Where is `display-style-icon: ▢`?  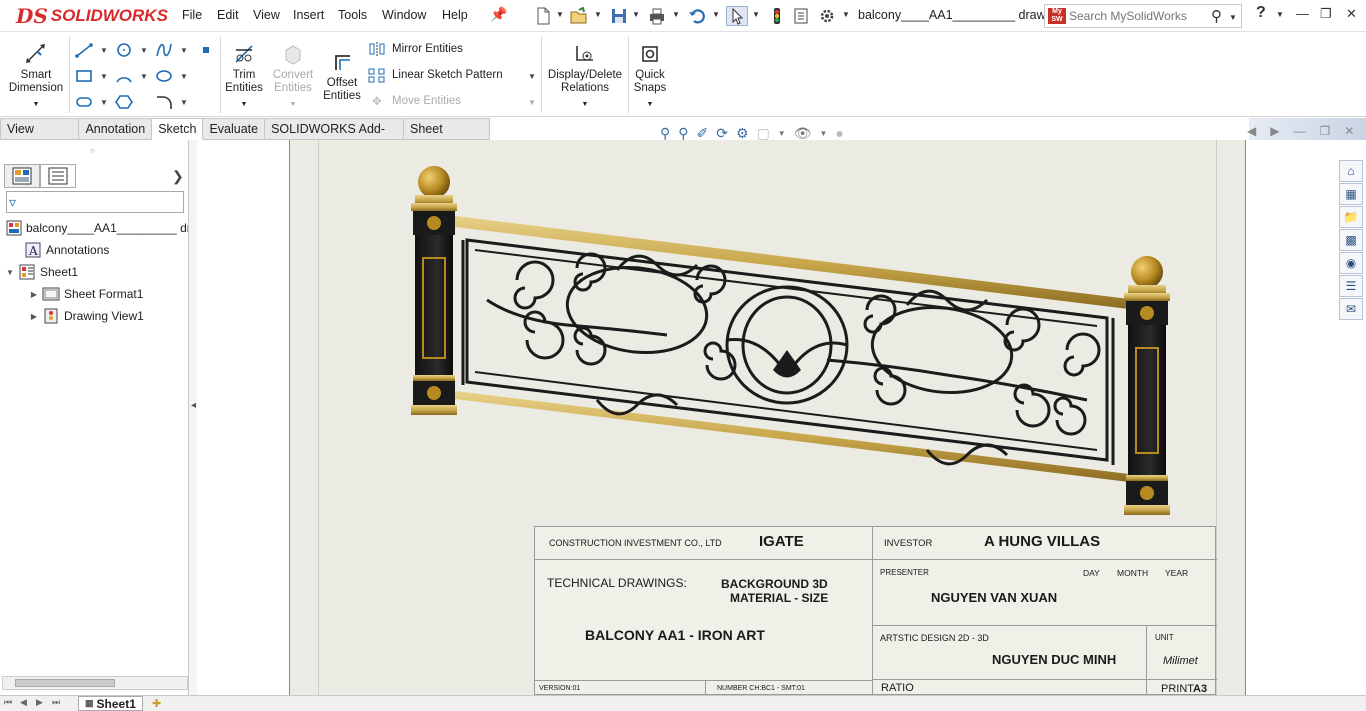
display-style-icon: ▢ is located at coordinates (763, 133).